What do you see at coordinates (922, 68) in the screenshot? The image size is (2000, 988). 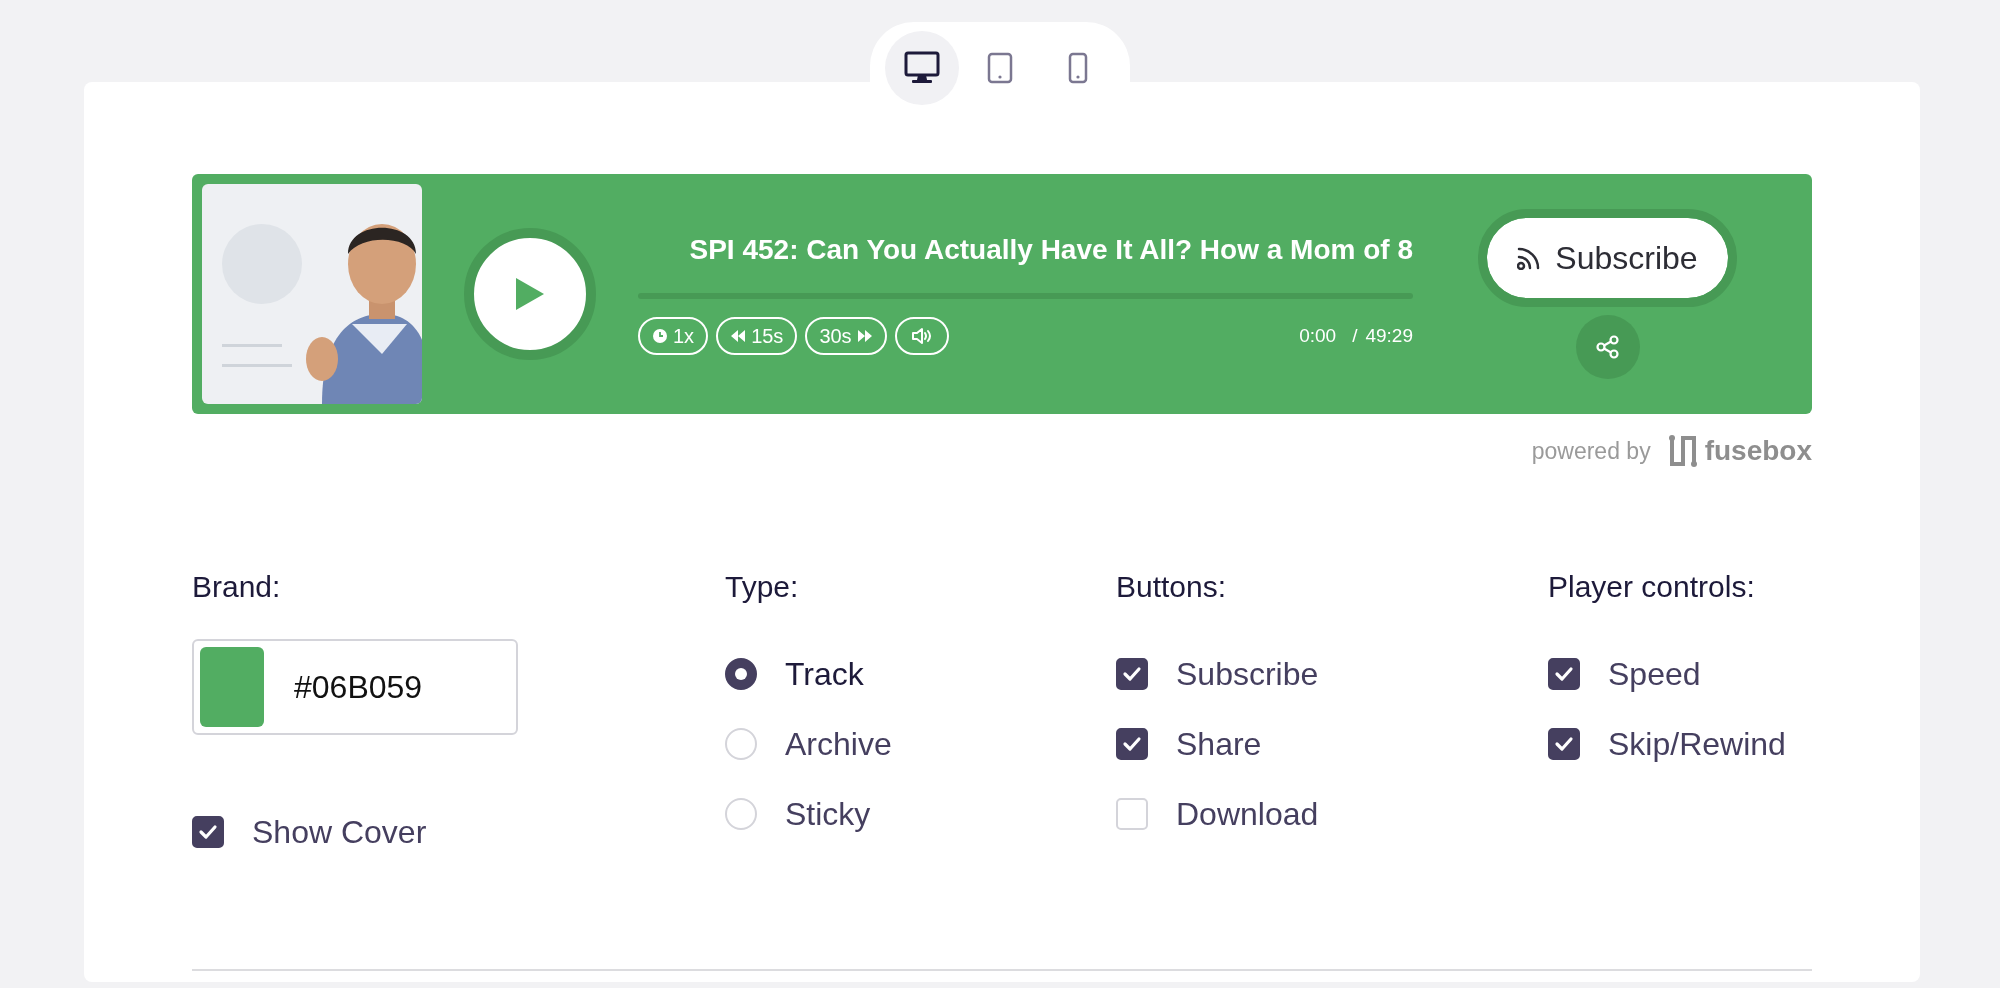 I see `monitor-icon` at bounding box center [922, 68].